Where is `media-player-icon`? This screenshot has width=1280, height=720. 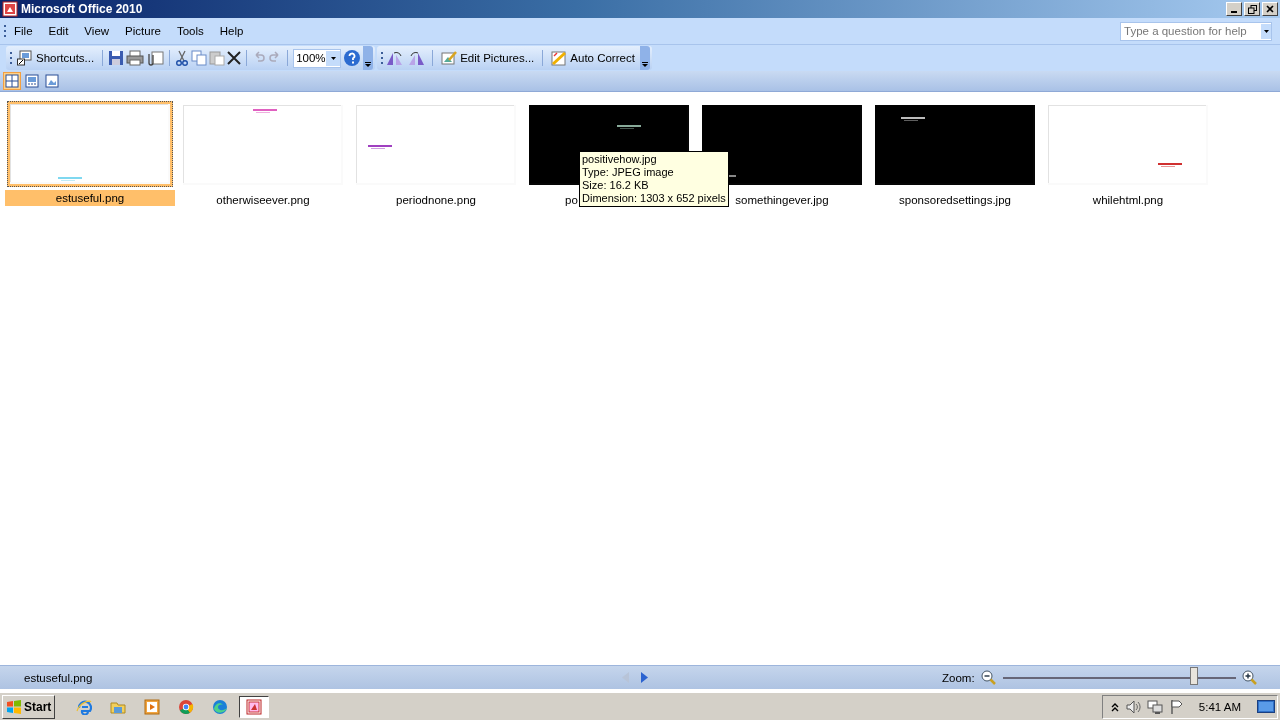 media-player-icon is located at coordinates (152, 706).